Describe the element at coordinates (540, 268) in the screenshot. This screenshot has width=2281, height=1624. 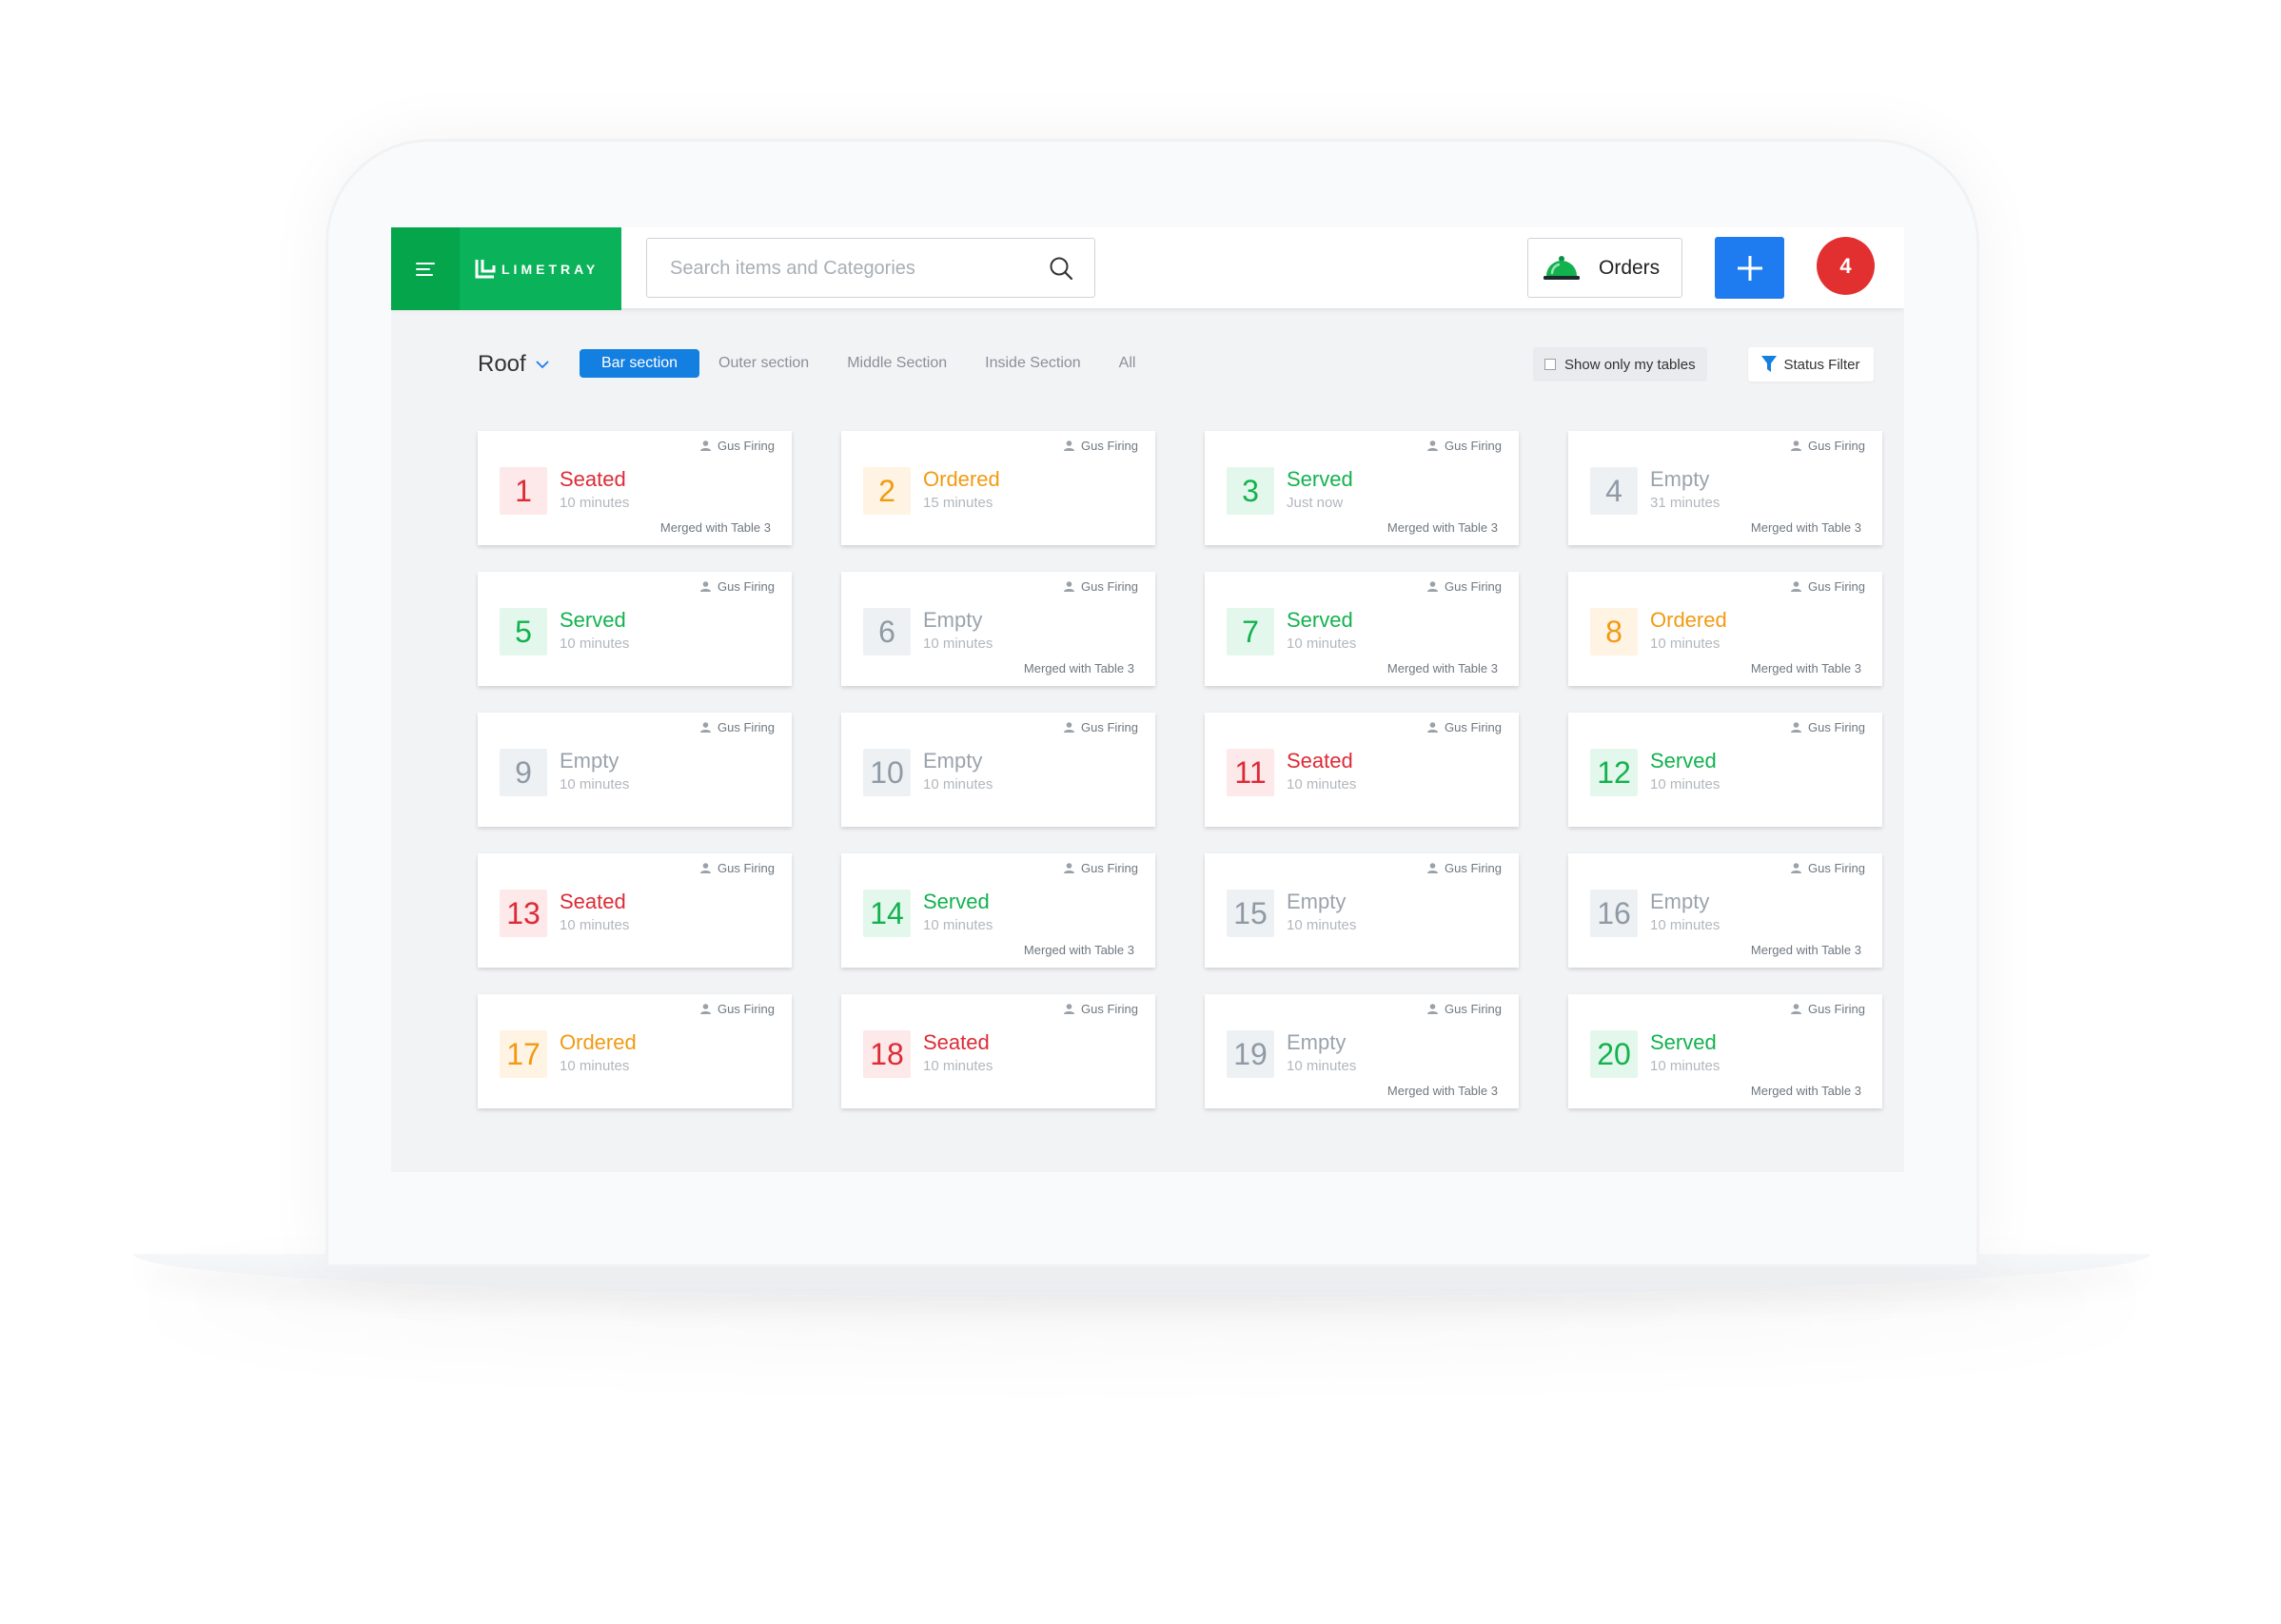
I see `brand-logo: LIMETRAY` at that location.